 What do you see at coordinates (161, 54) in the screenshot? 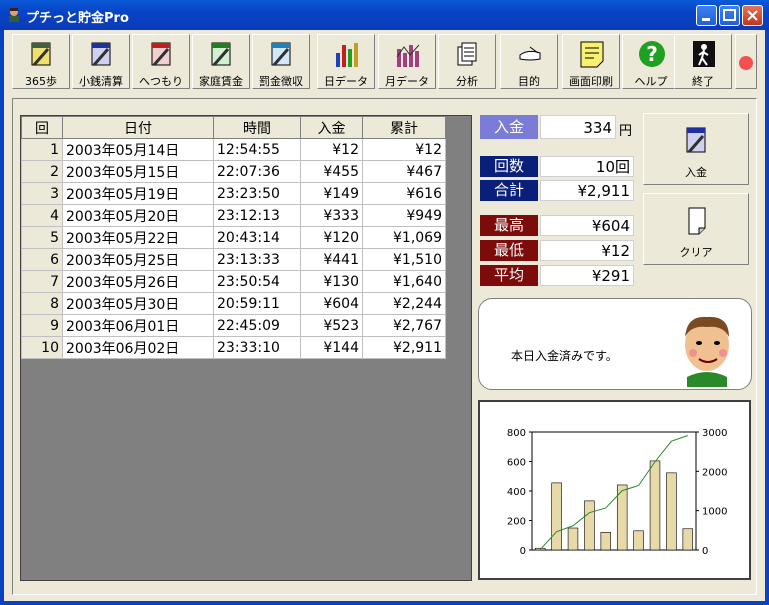
I see `notebook-pen-icon` at bounding box center [161, 54].